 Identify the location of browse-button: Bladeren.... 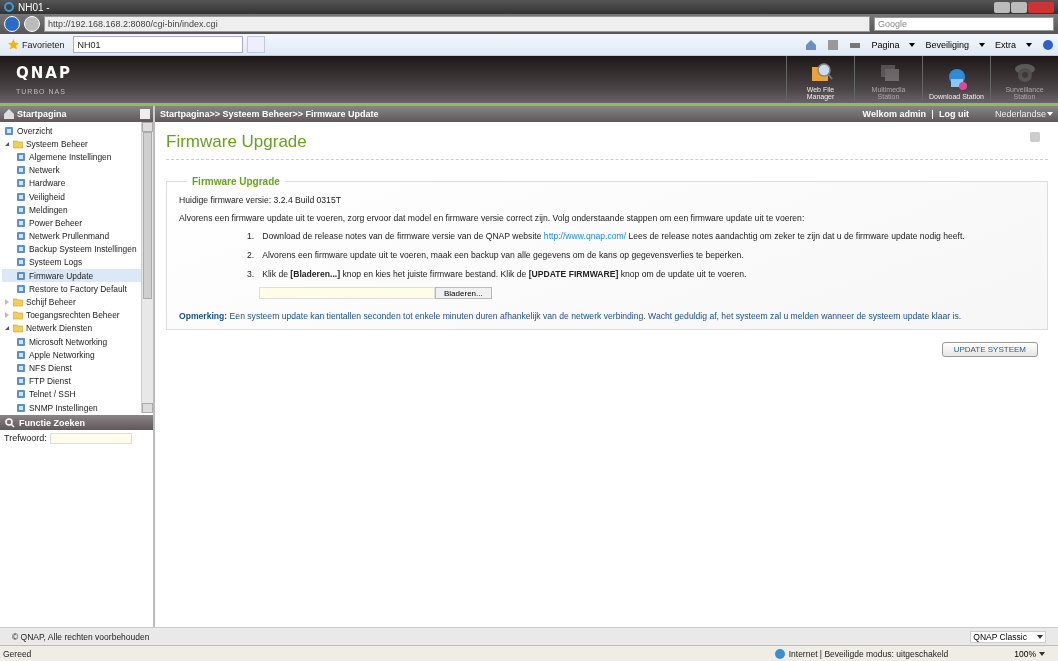
(463, 293).